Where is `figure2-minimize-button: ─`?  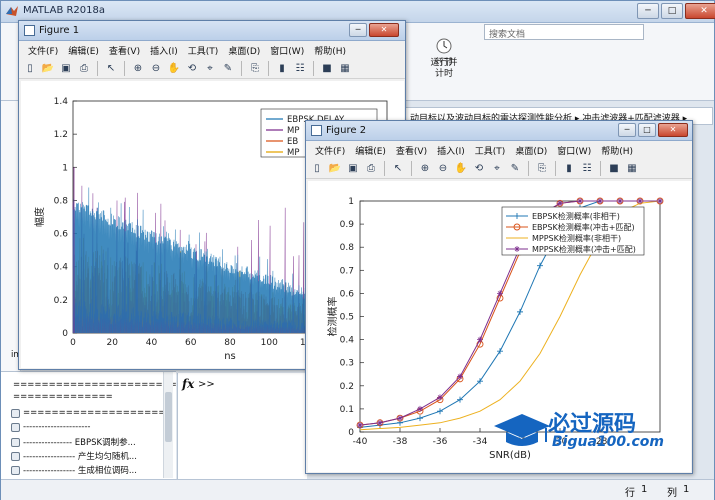
figure2-minimize-button: ─ is located at coordinates (627, 130).